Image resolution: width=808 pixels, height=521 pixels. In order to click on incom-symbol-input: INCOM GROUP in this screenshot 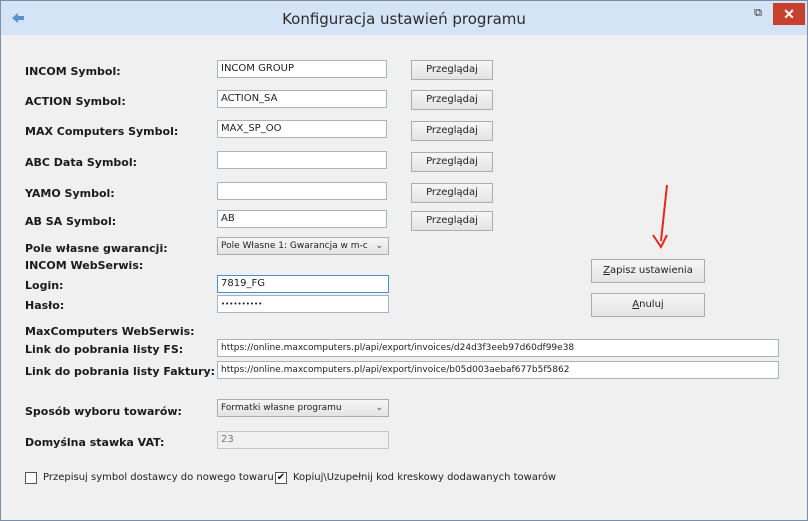, I will do `click(302, 69)`.